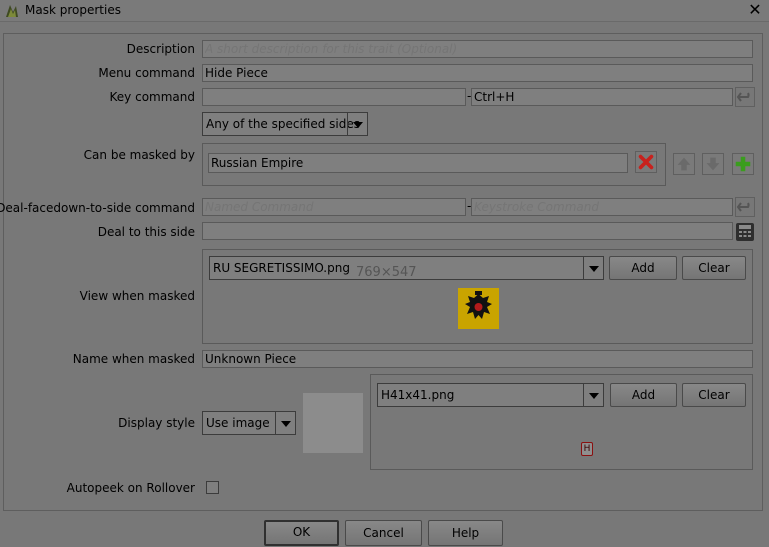 The image size is (769, 547). Describe the element at coordinates (73, 10) in the screenshot. I see `window-title: Mask properties` at that location.